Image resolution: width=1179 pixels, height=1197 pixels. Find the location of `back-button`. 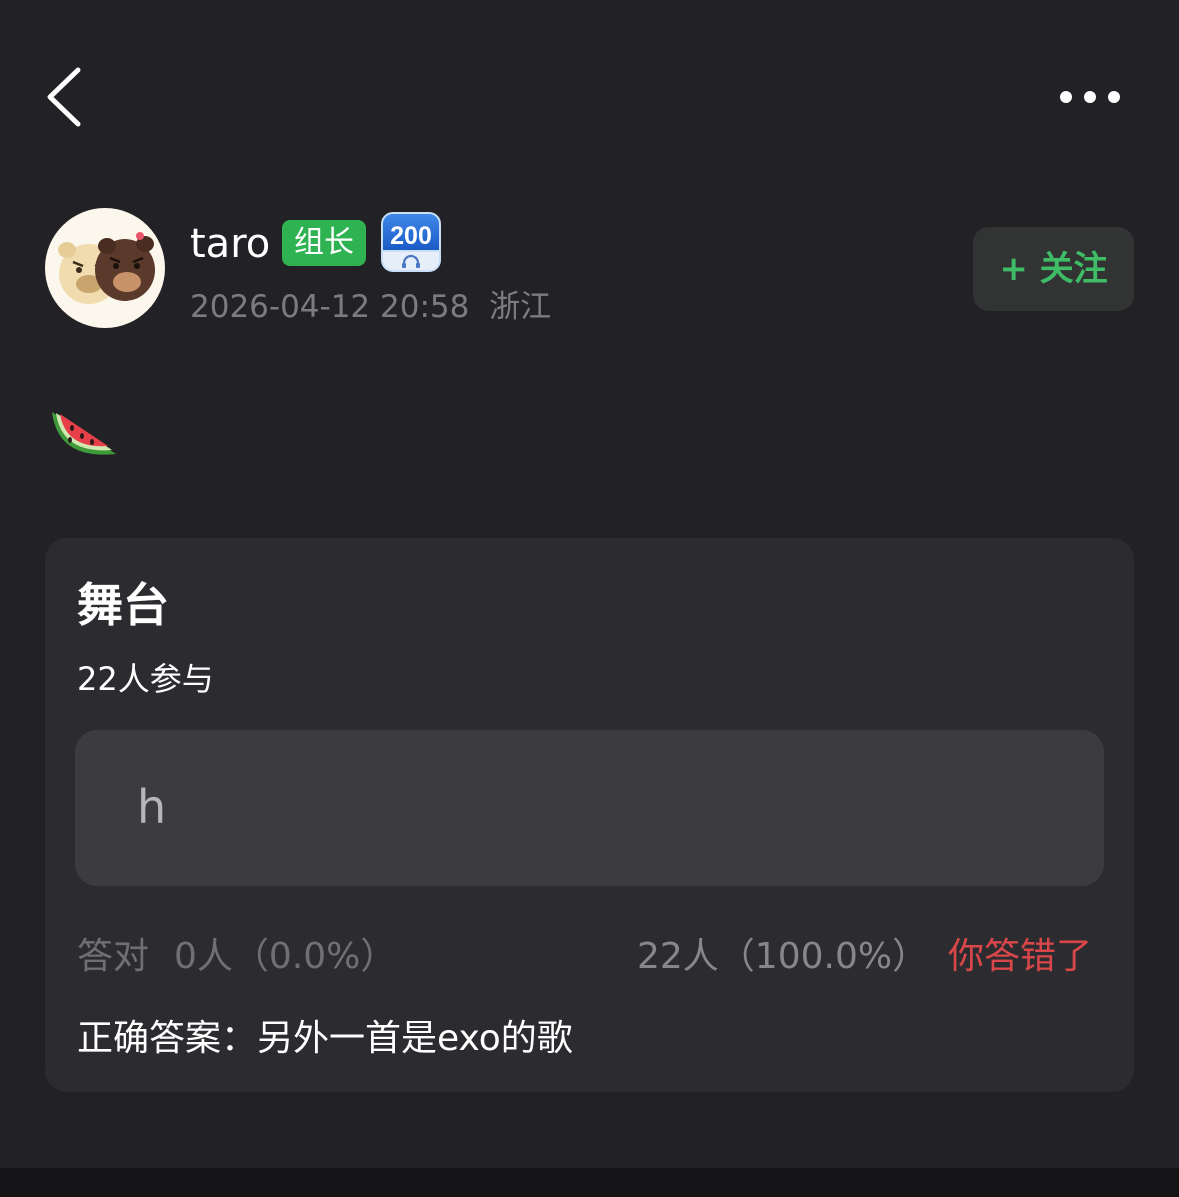

back-button is located at coordinates (65, 97).